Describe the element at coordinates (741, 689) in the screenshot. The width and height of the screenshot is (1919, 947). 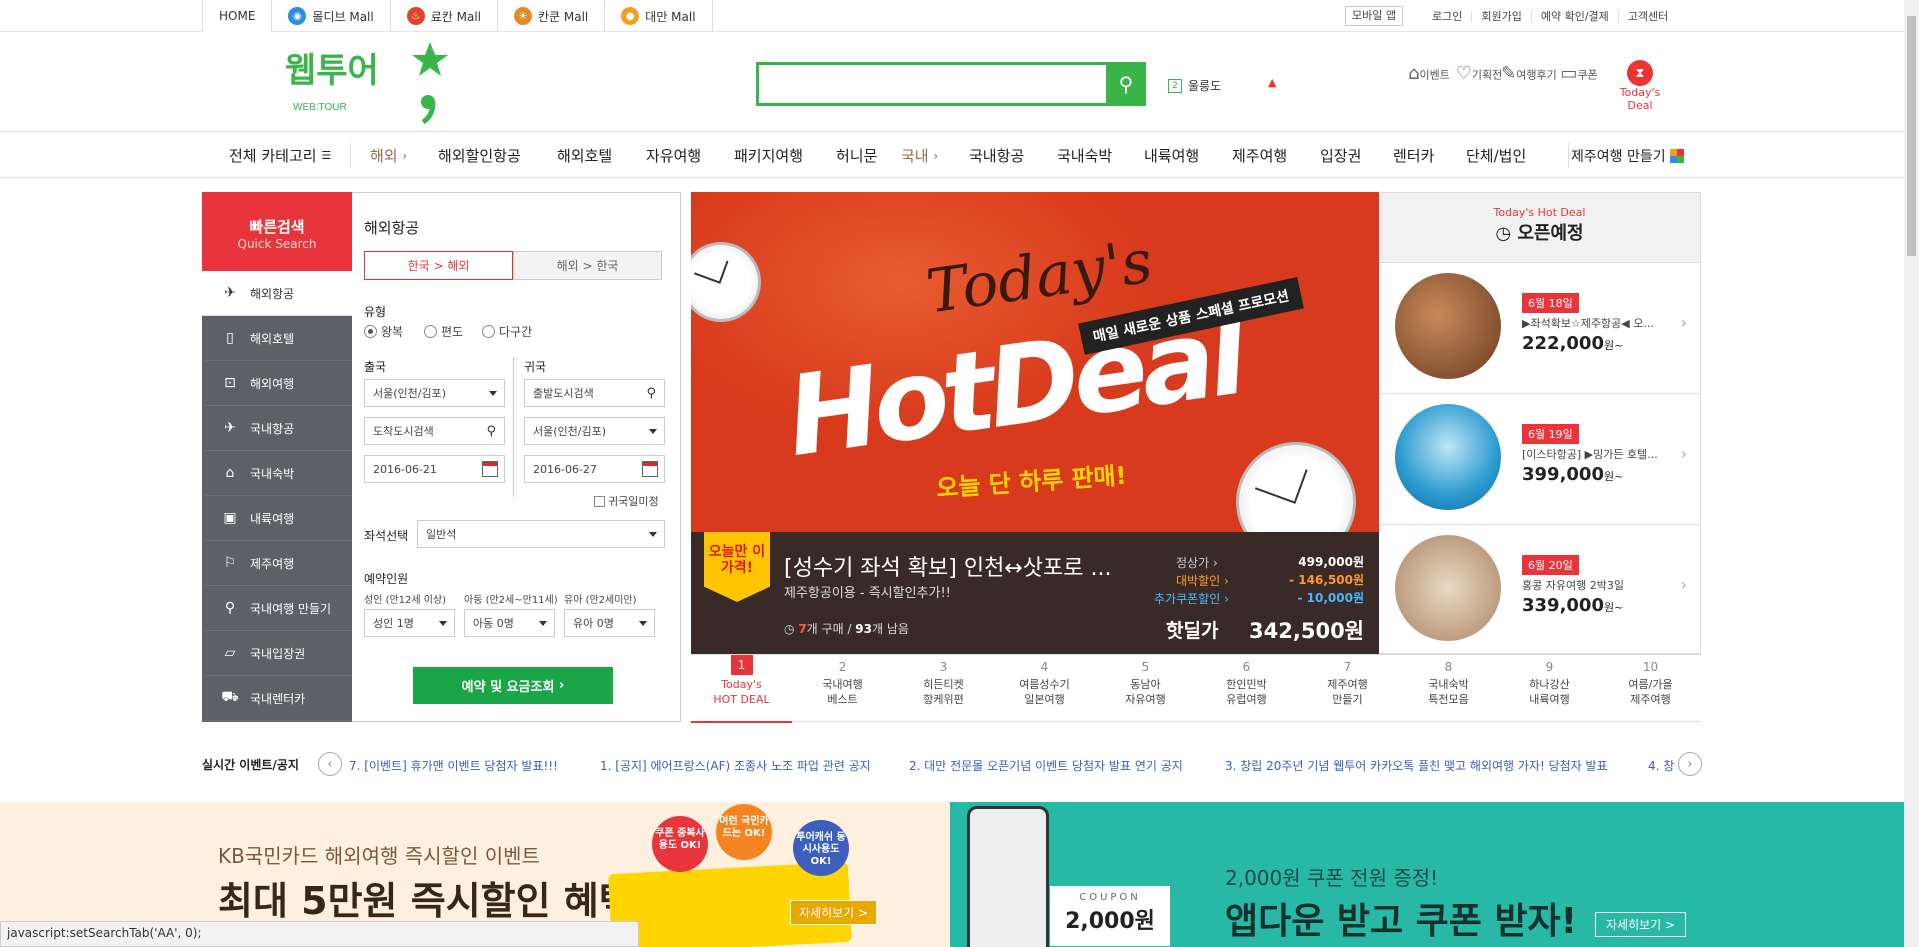
I see `banner-tab-1: 1 Today's HOT DEAL` at that location.